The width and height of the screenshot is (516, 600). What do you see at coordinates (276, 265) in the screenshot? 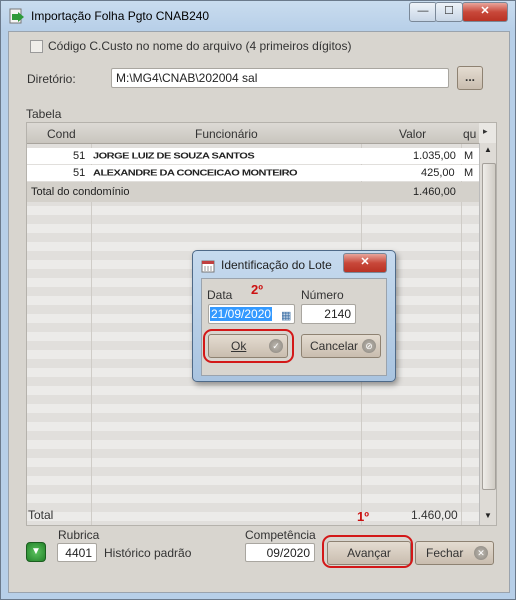
I see `dialog-title: Identificação do Lote` at bounding box center [276, 265].